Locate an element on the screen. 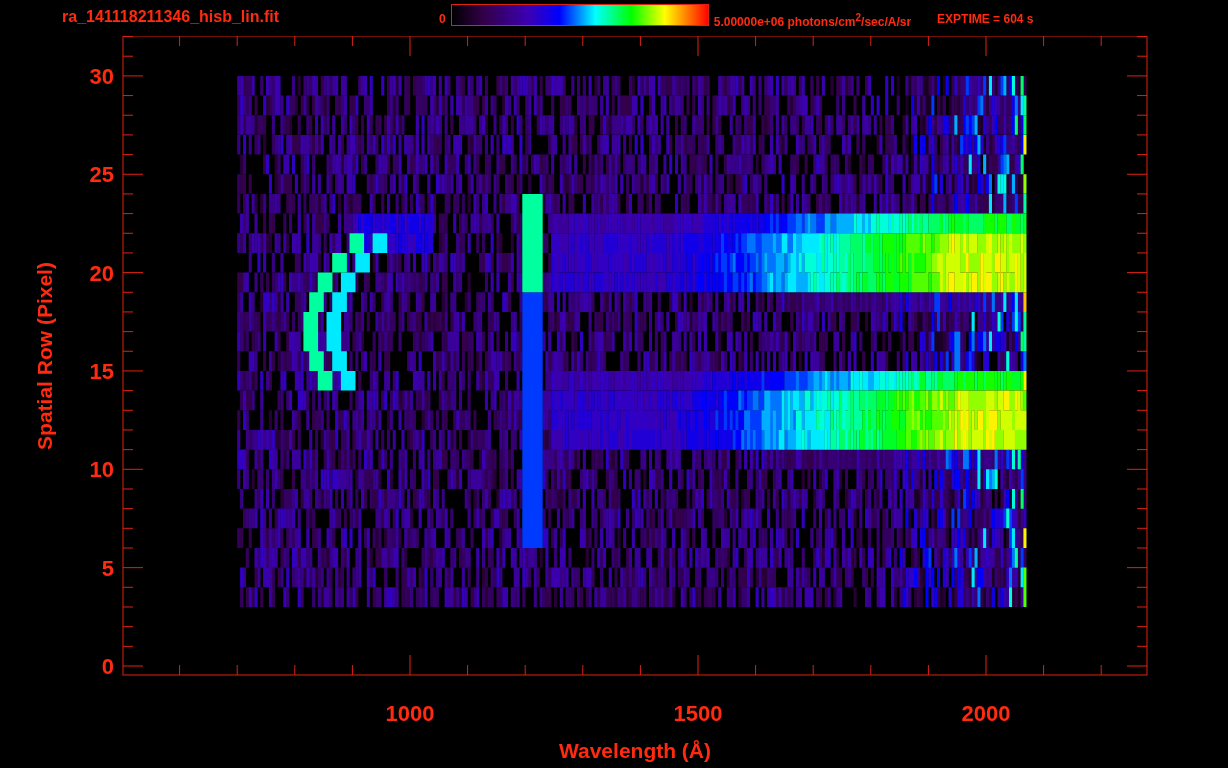 This screenshot has width=1228, height=768. file-name: ra_141118211346_hisb_lin.fit is located at coordinates (171, 17).